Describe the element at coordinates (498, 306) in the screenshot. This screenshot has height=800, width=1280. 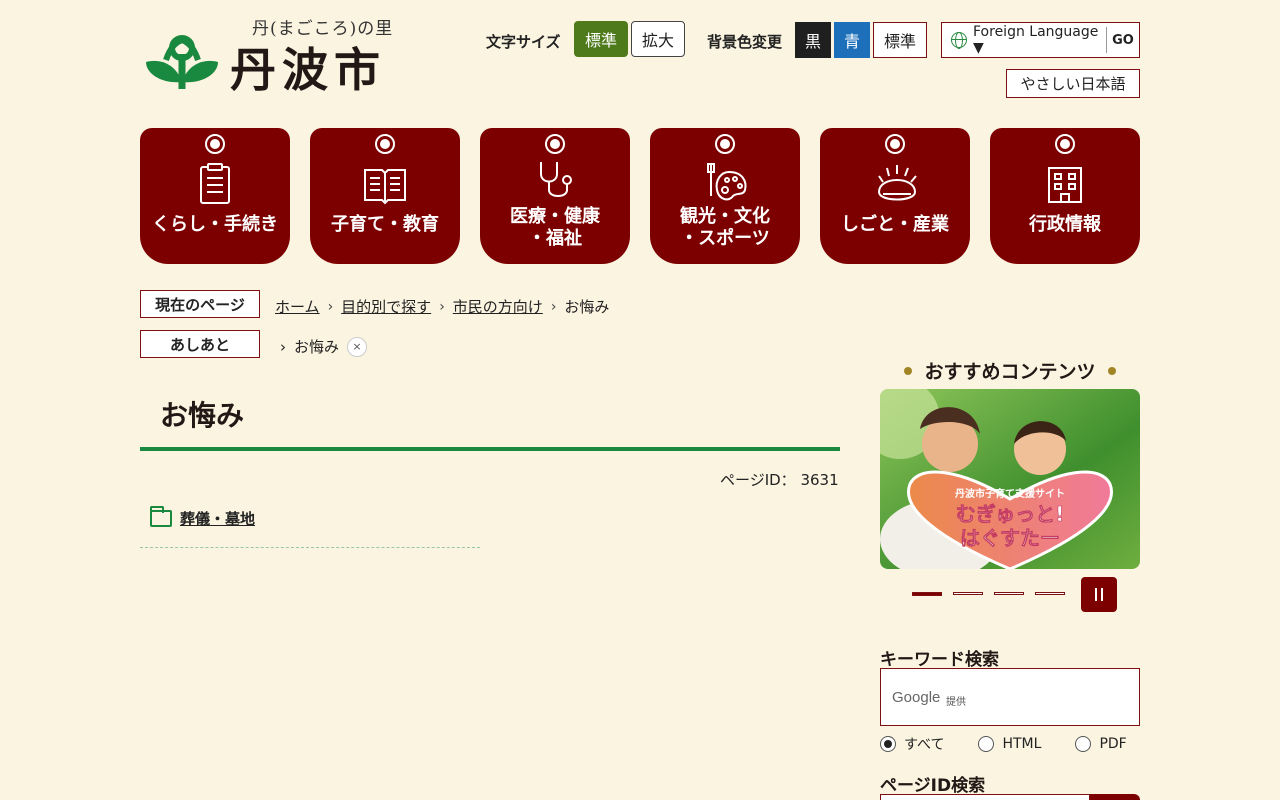
I see `breadcrumb-for-residents: 市民の方向け` at that location.